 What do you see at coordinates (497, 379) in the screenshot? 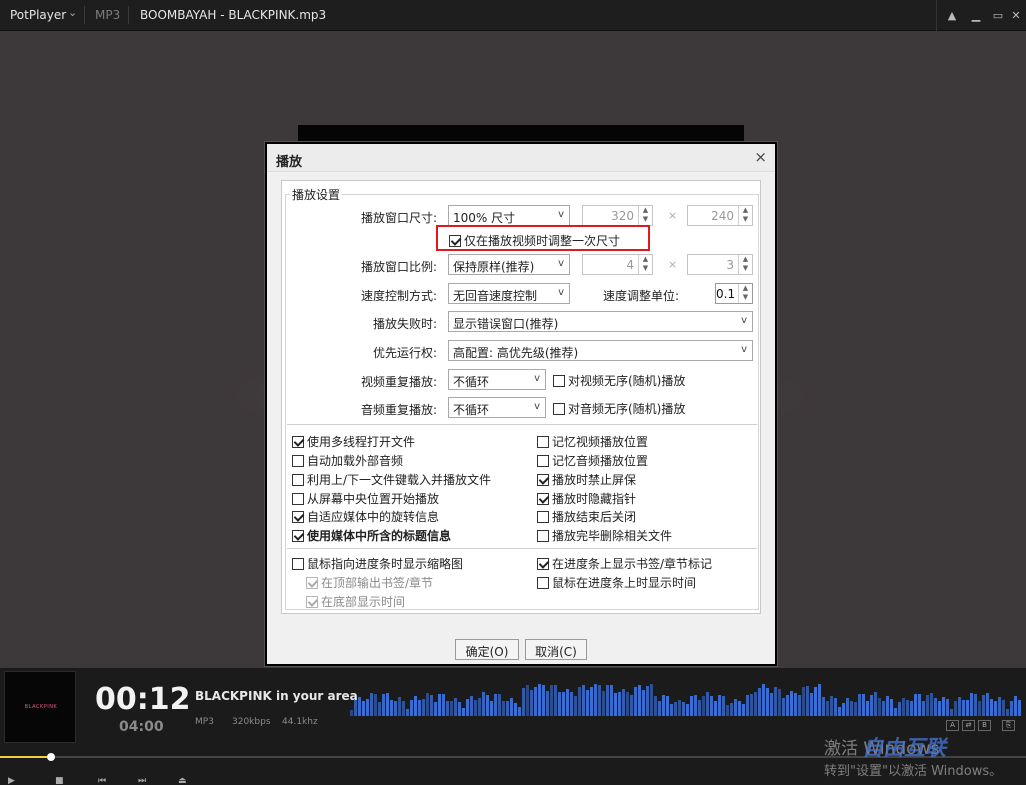
I see `video-repeat-select: 不循环 v` at bounding box center [497, 379].